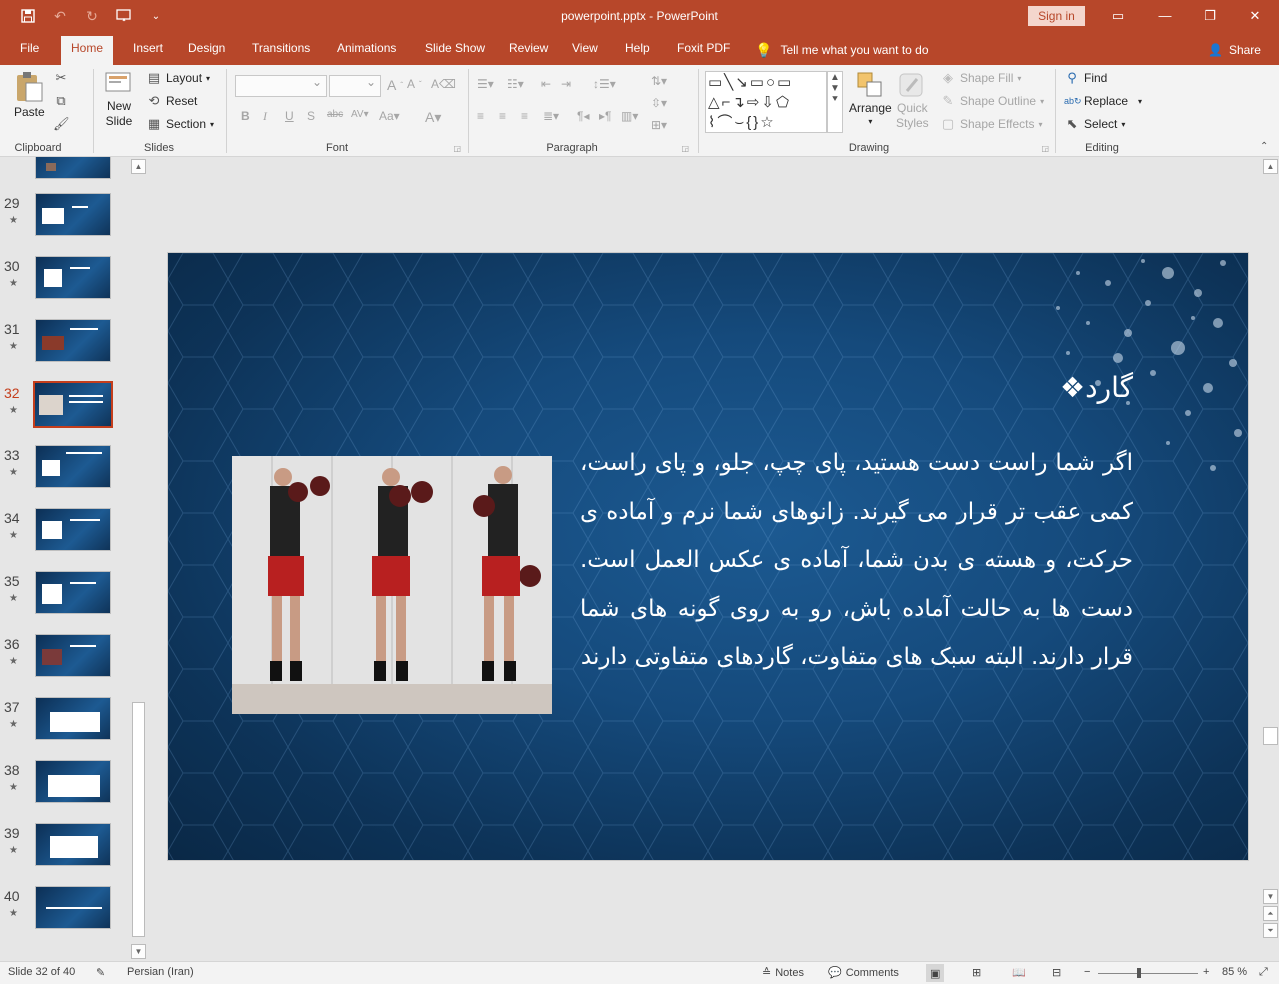 This screenshot has height=984, width=1279. I want to click on tab-slide-show: Slide Show, so click(455, 50).